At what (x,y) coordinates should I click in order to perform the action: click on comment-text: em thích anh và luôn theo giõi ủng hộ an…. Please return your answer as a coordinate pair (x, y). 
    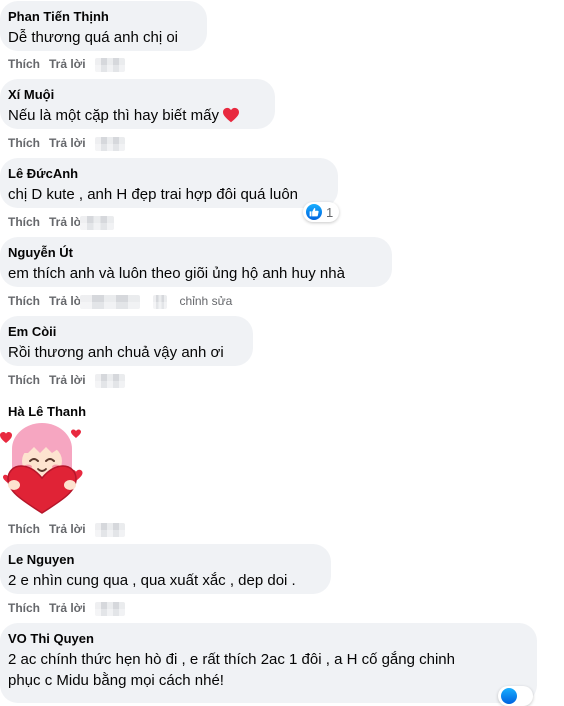
    Looking at the image, I should click on (176, 273).